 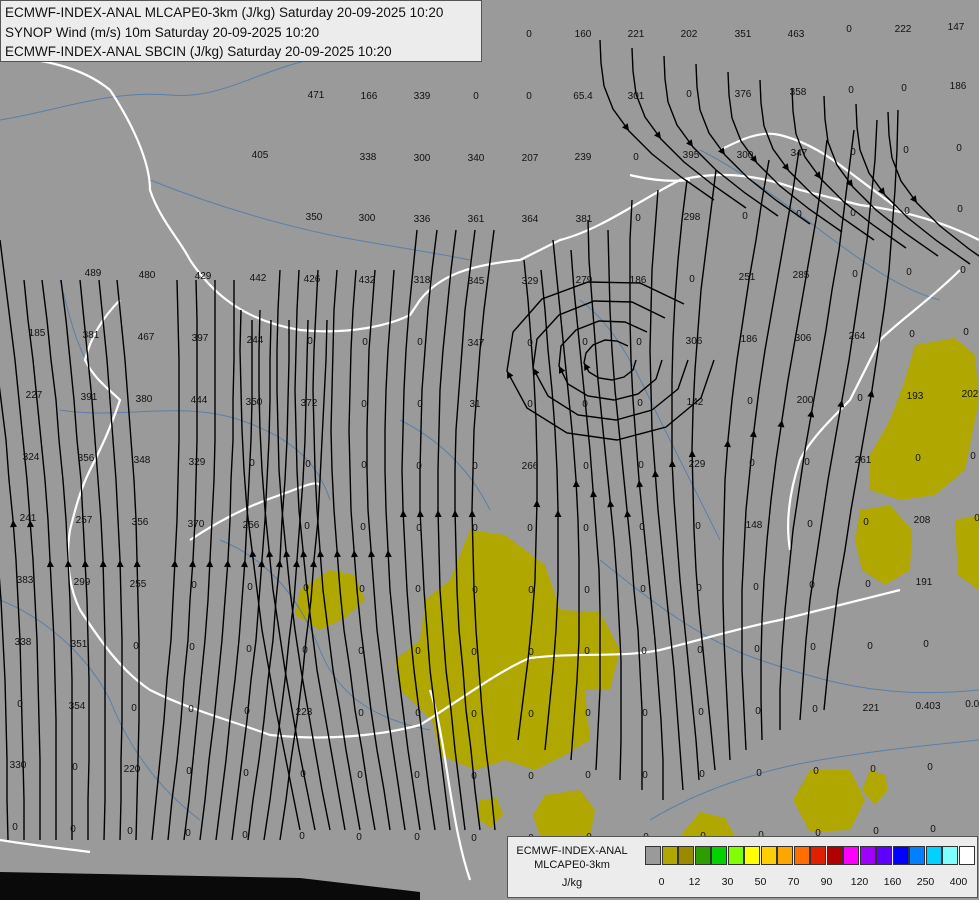 What do you see at coordinates (636, 96) in the screenshot?
I see `sbcin-value: 301` at bounding box center [636, 96].